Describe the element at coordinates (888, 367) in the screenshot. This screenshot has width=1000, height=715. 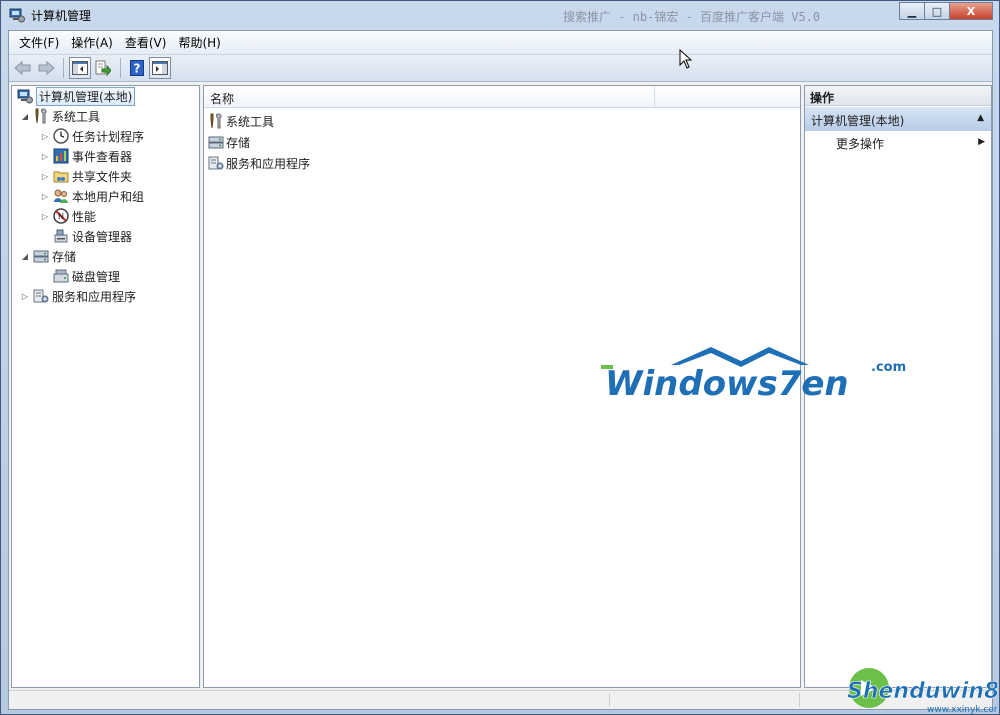
I see `watermark-suffix: .com` at that location.